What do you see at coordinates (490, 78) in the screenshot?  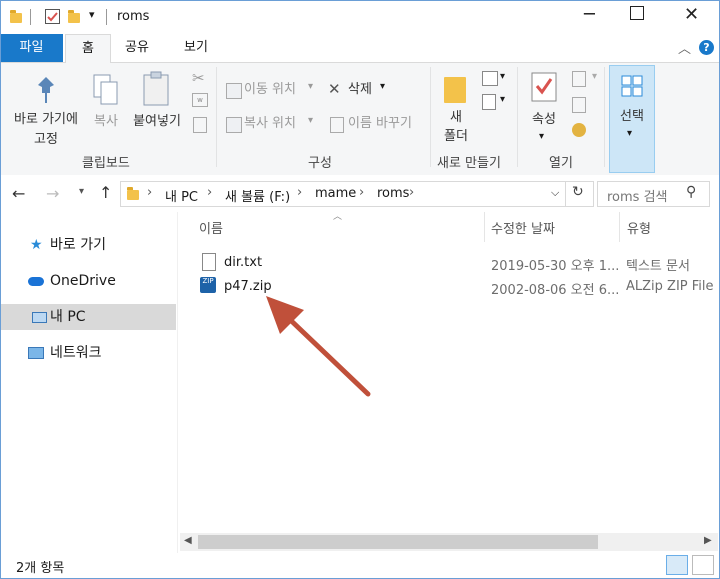 I see `new-item-icon` at bounding box center [490, 78].